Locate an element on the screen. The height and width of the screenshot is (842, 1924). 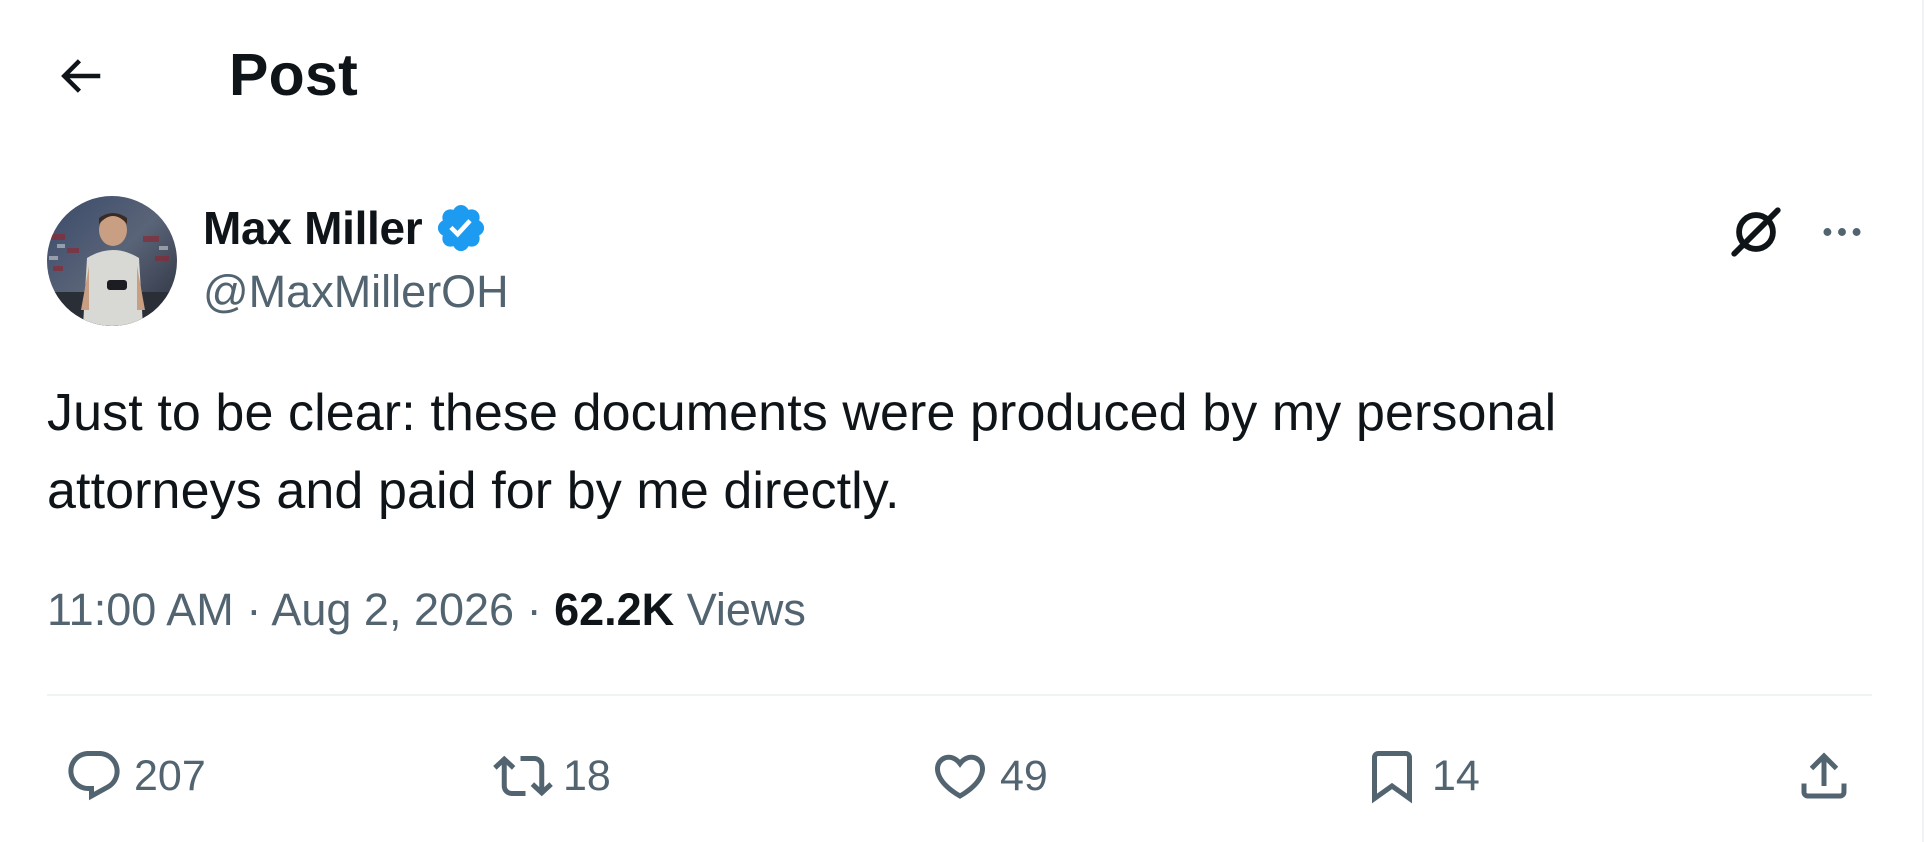
grok-button is located at coordinates (1756, 232).